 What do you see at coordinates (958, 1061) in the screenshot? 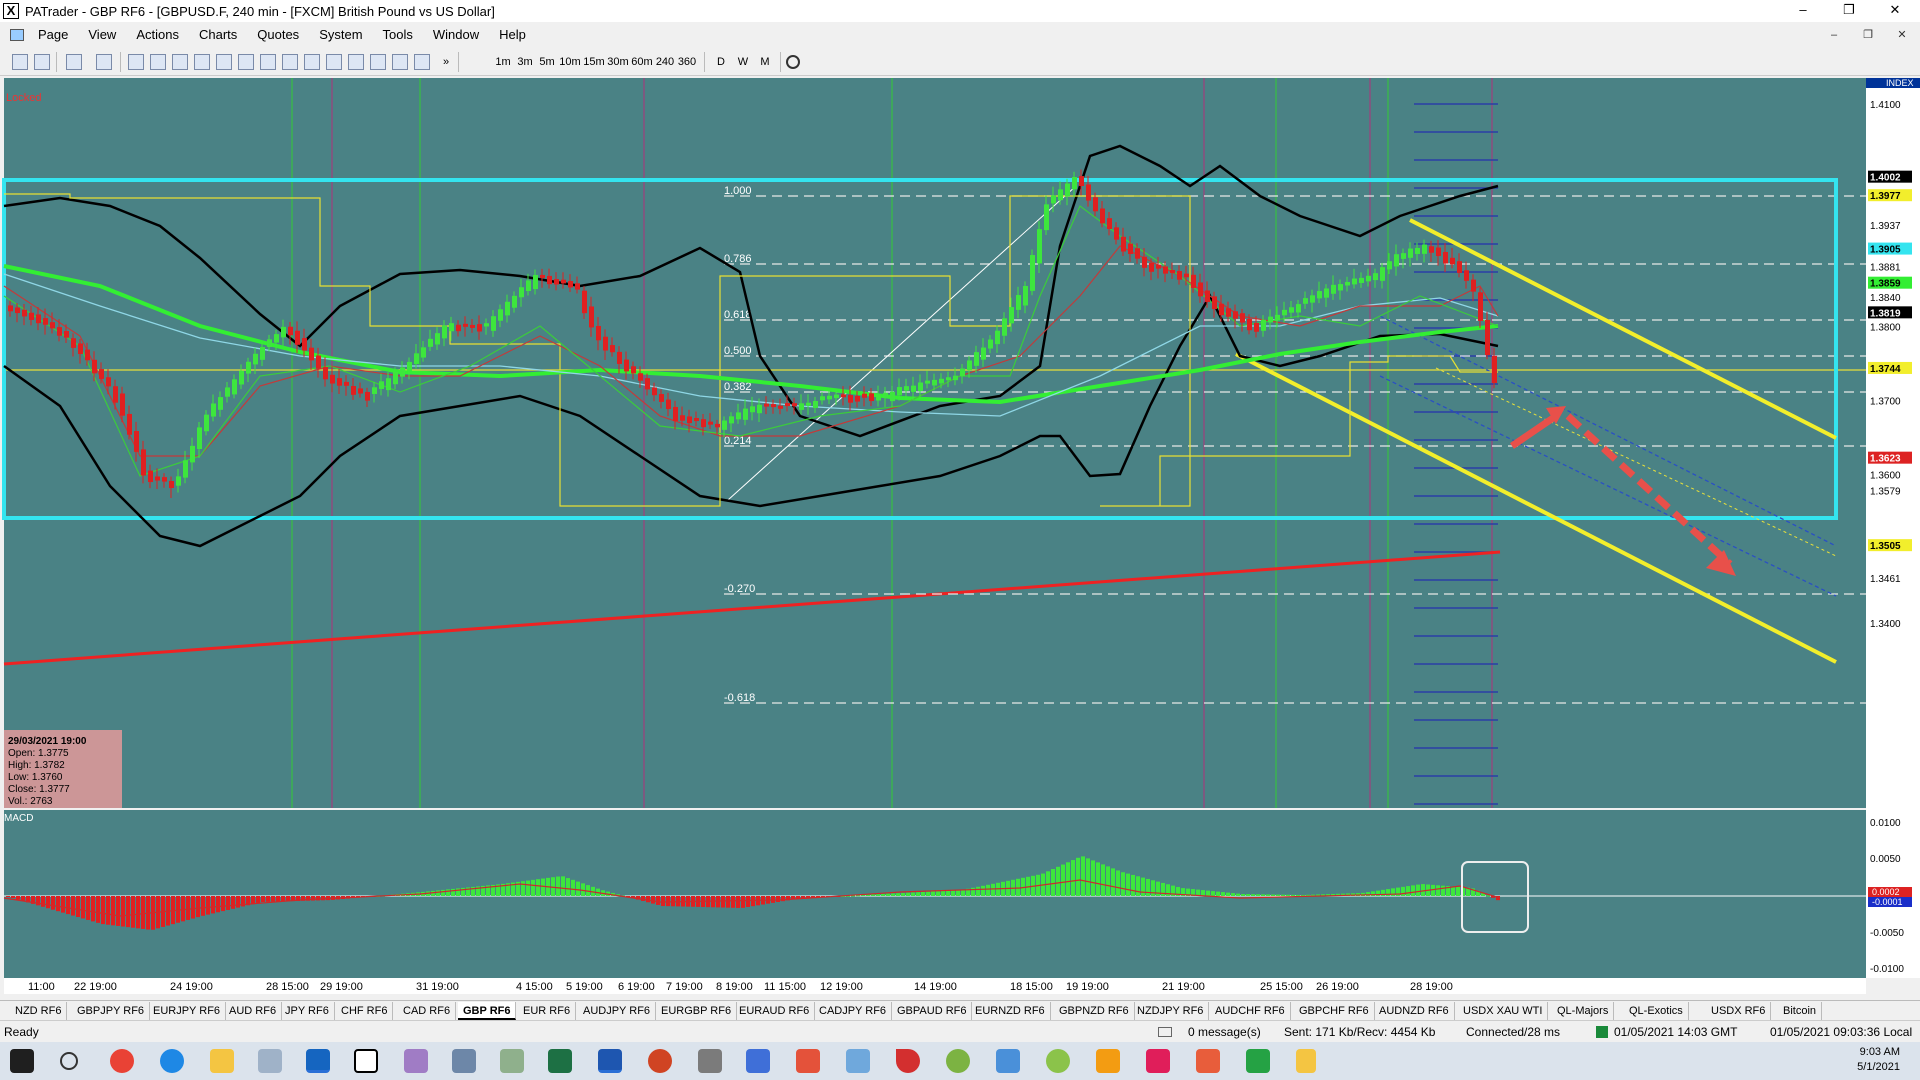
I see `app-leaf-icon` at bounding box center [958, 1061].